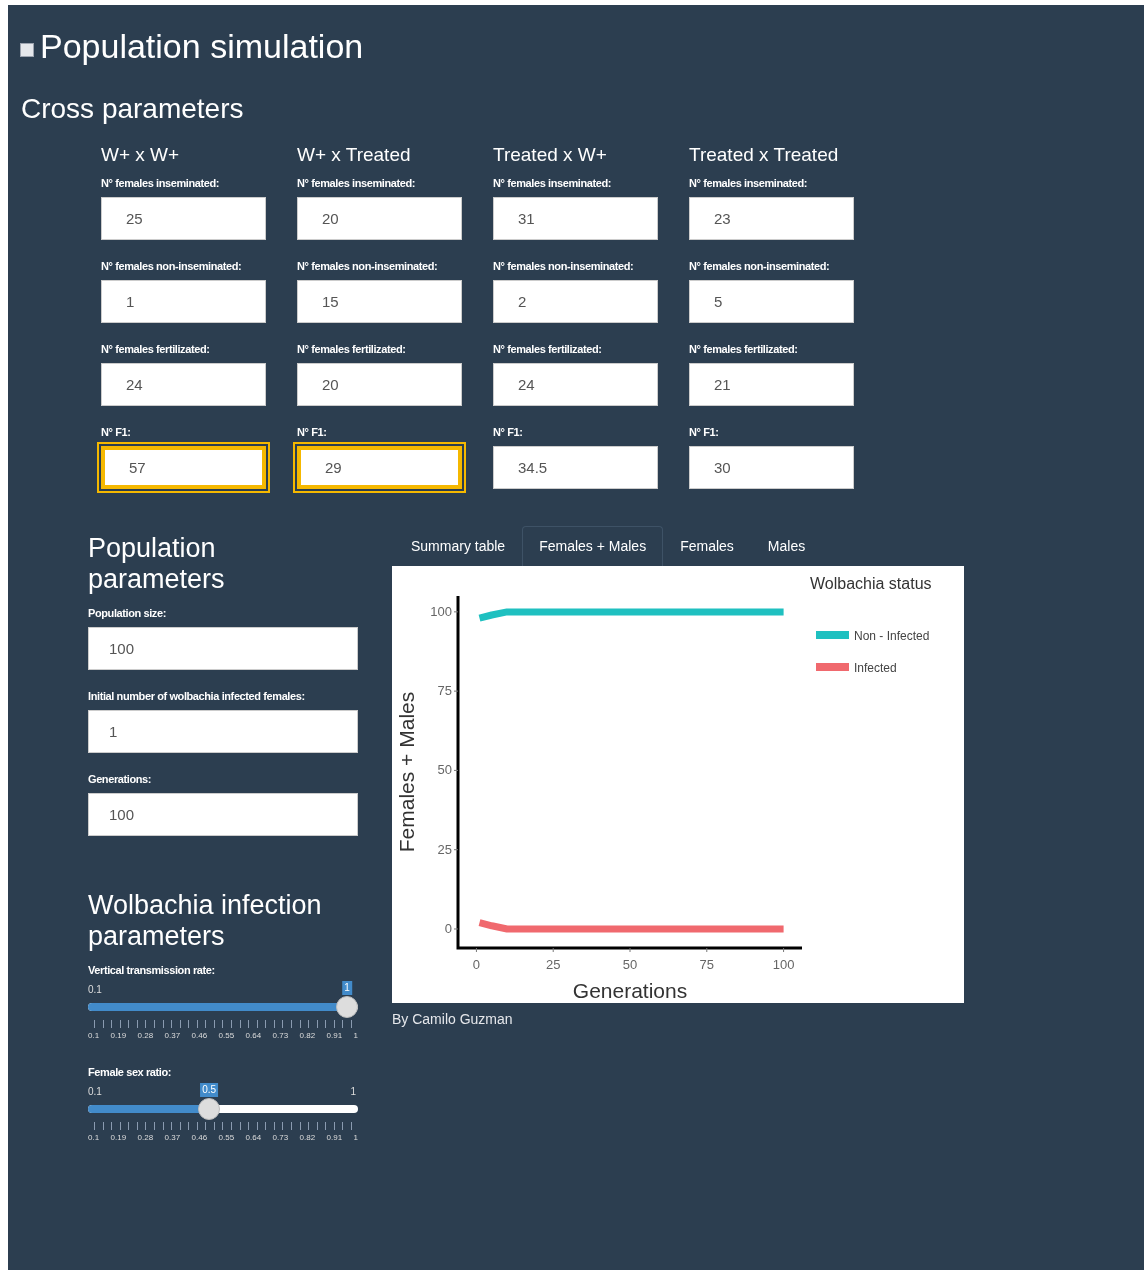 This screenshot has height=1270, width=1144. I want to click on y-tick-label: 75, so click(444, 691).